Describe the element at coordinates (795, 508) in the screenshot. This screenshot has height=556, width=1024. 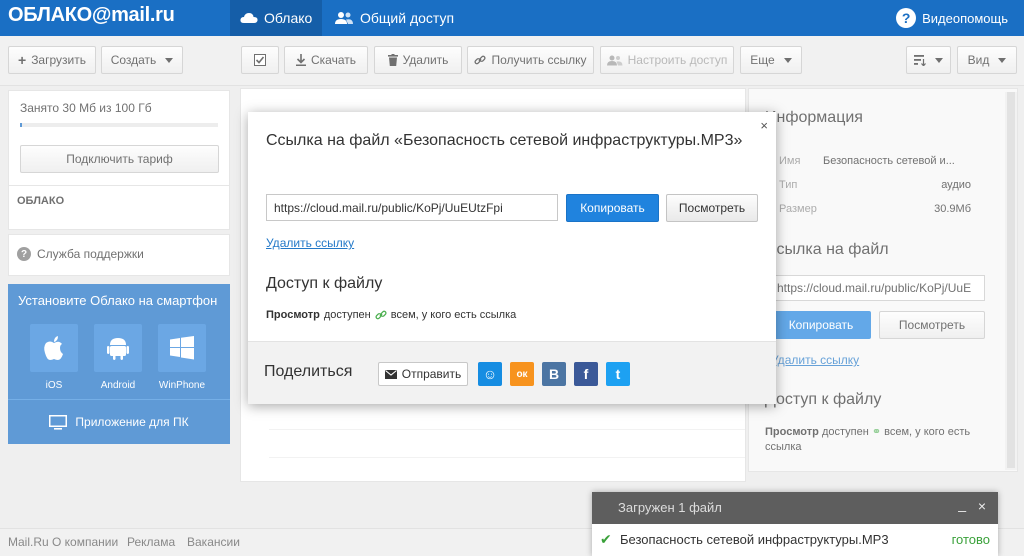
I see `toast-header: Загружен 1 файл _ ×` at that location.